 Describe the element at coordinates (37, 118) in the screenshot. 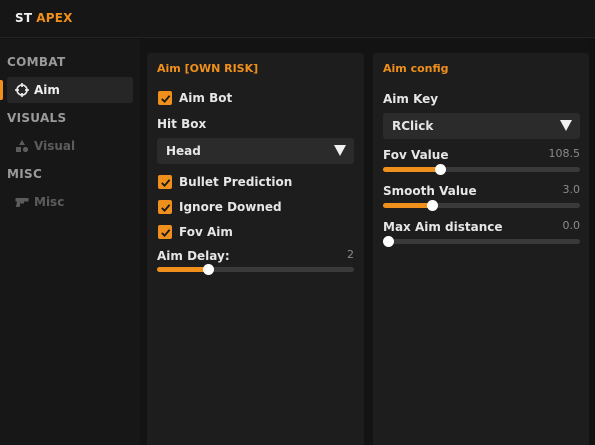

I see `sidebar-section-visuals: VISUALS` at that location.